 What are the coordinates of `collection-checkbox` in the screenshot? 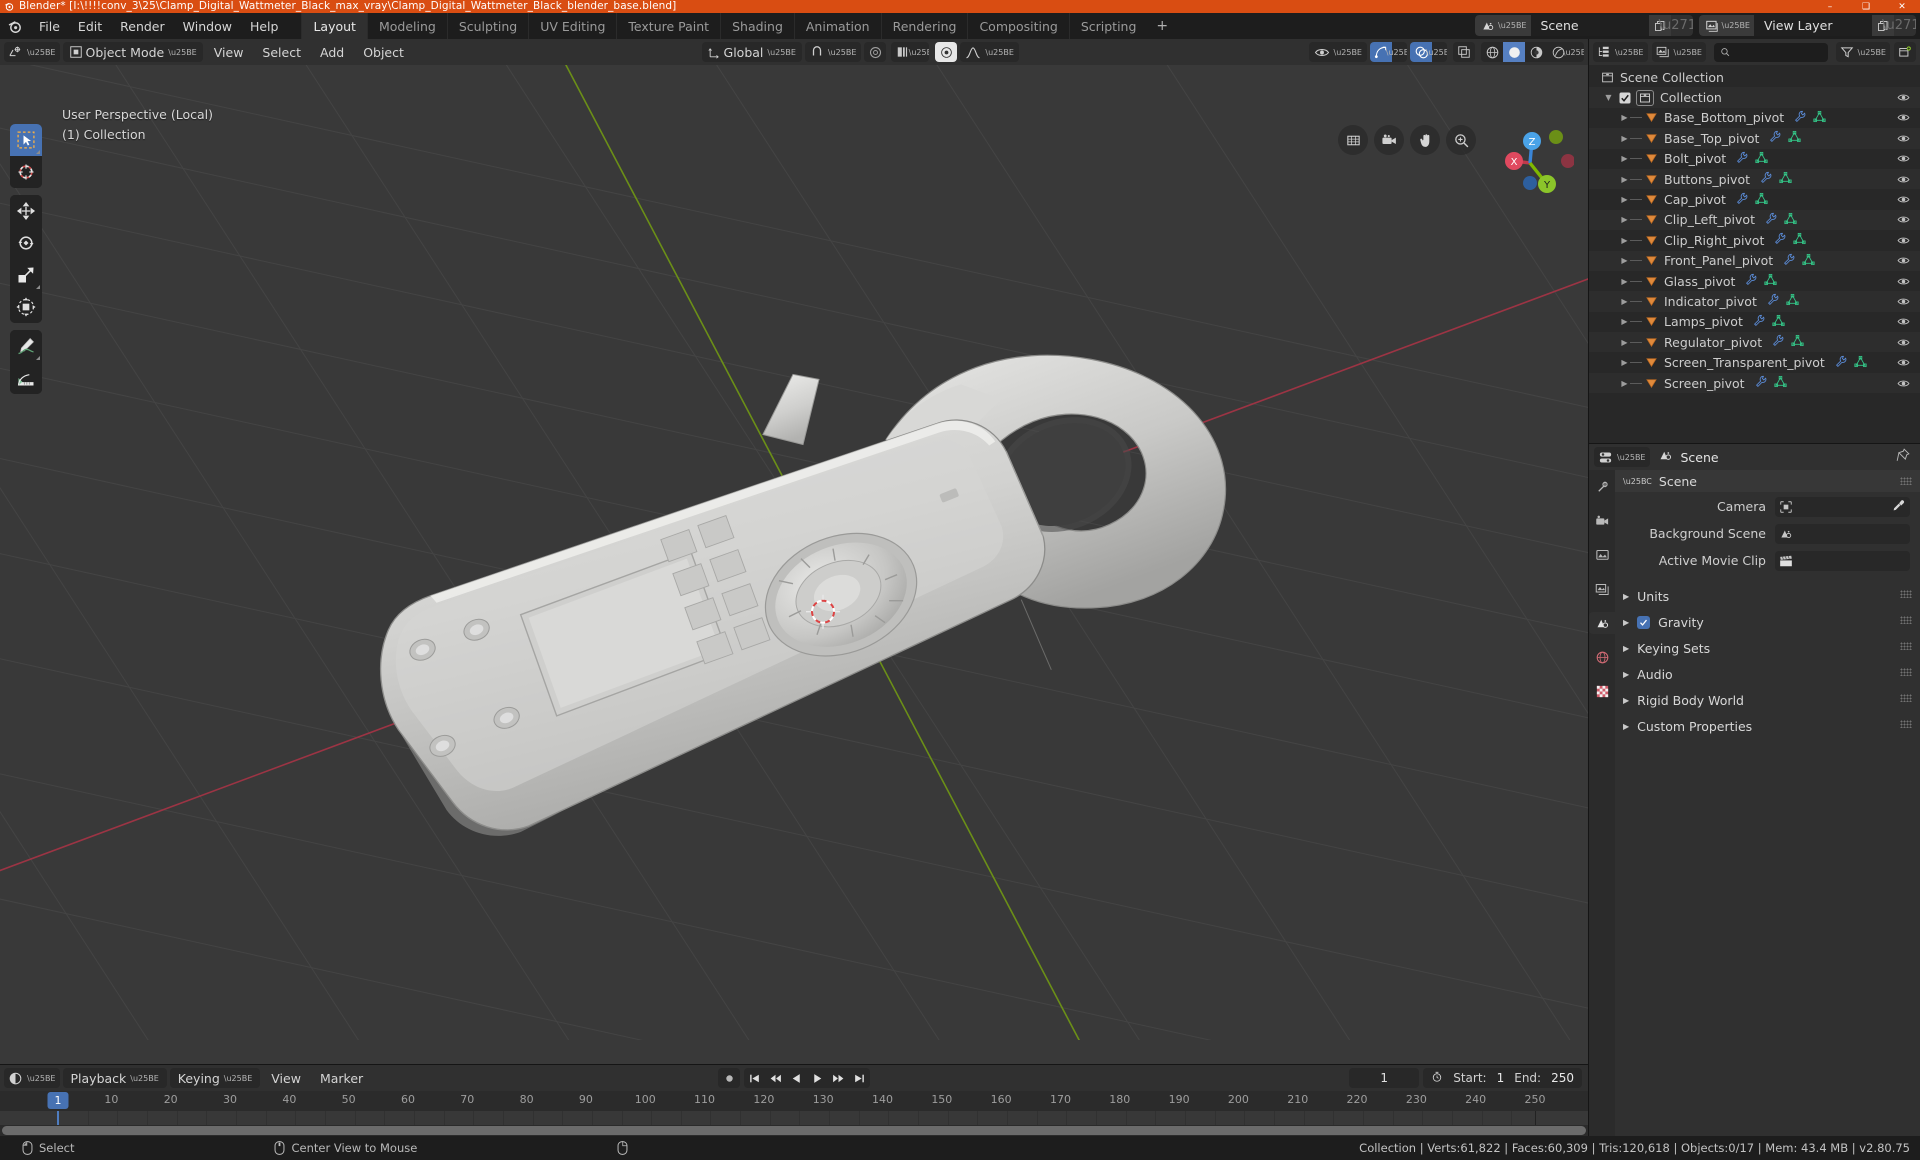 It's located at (1625, 98).